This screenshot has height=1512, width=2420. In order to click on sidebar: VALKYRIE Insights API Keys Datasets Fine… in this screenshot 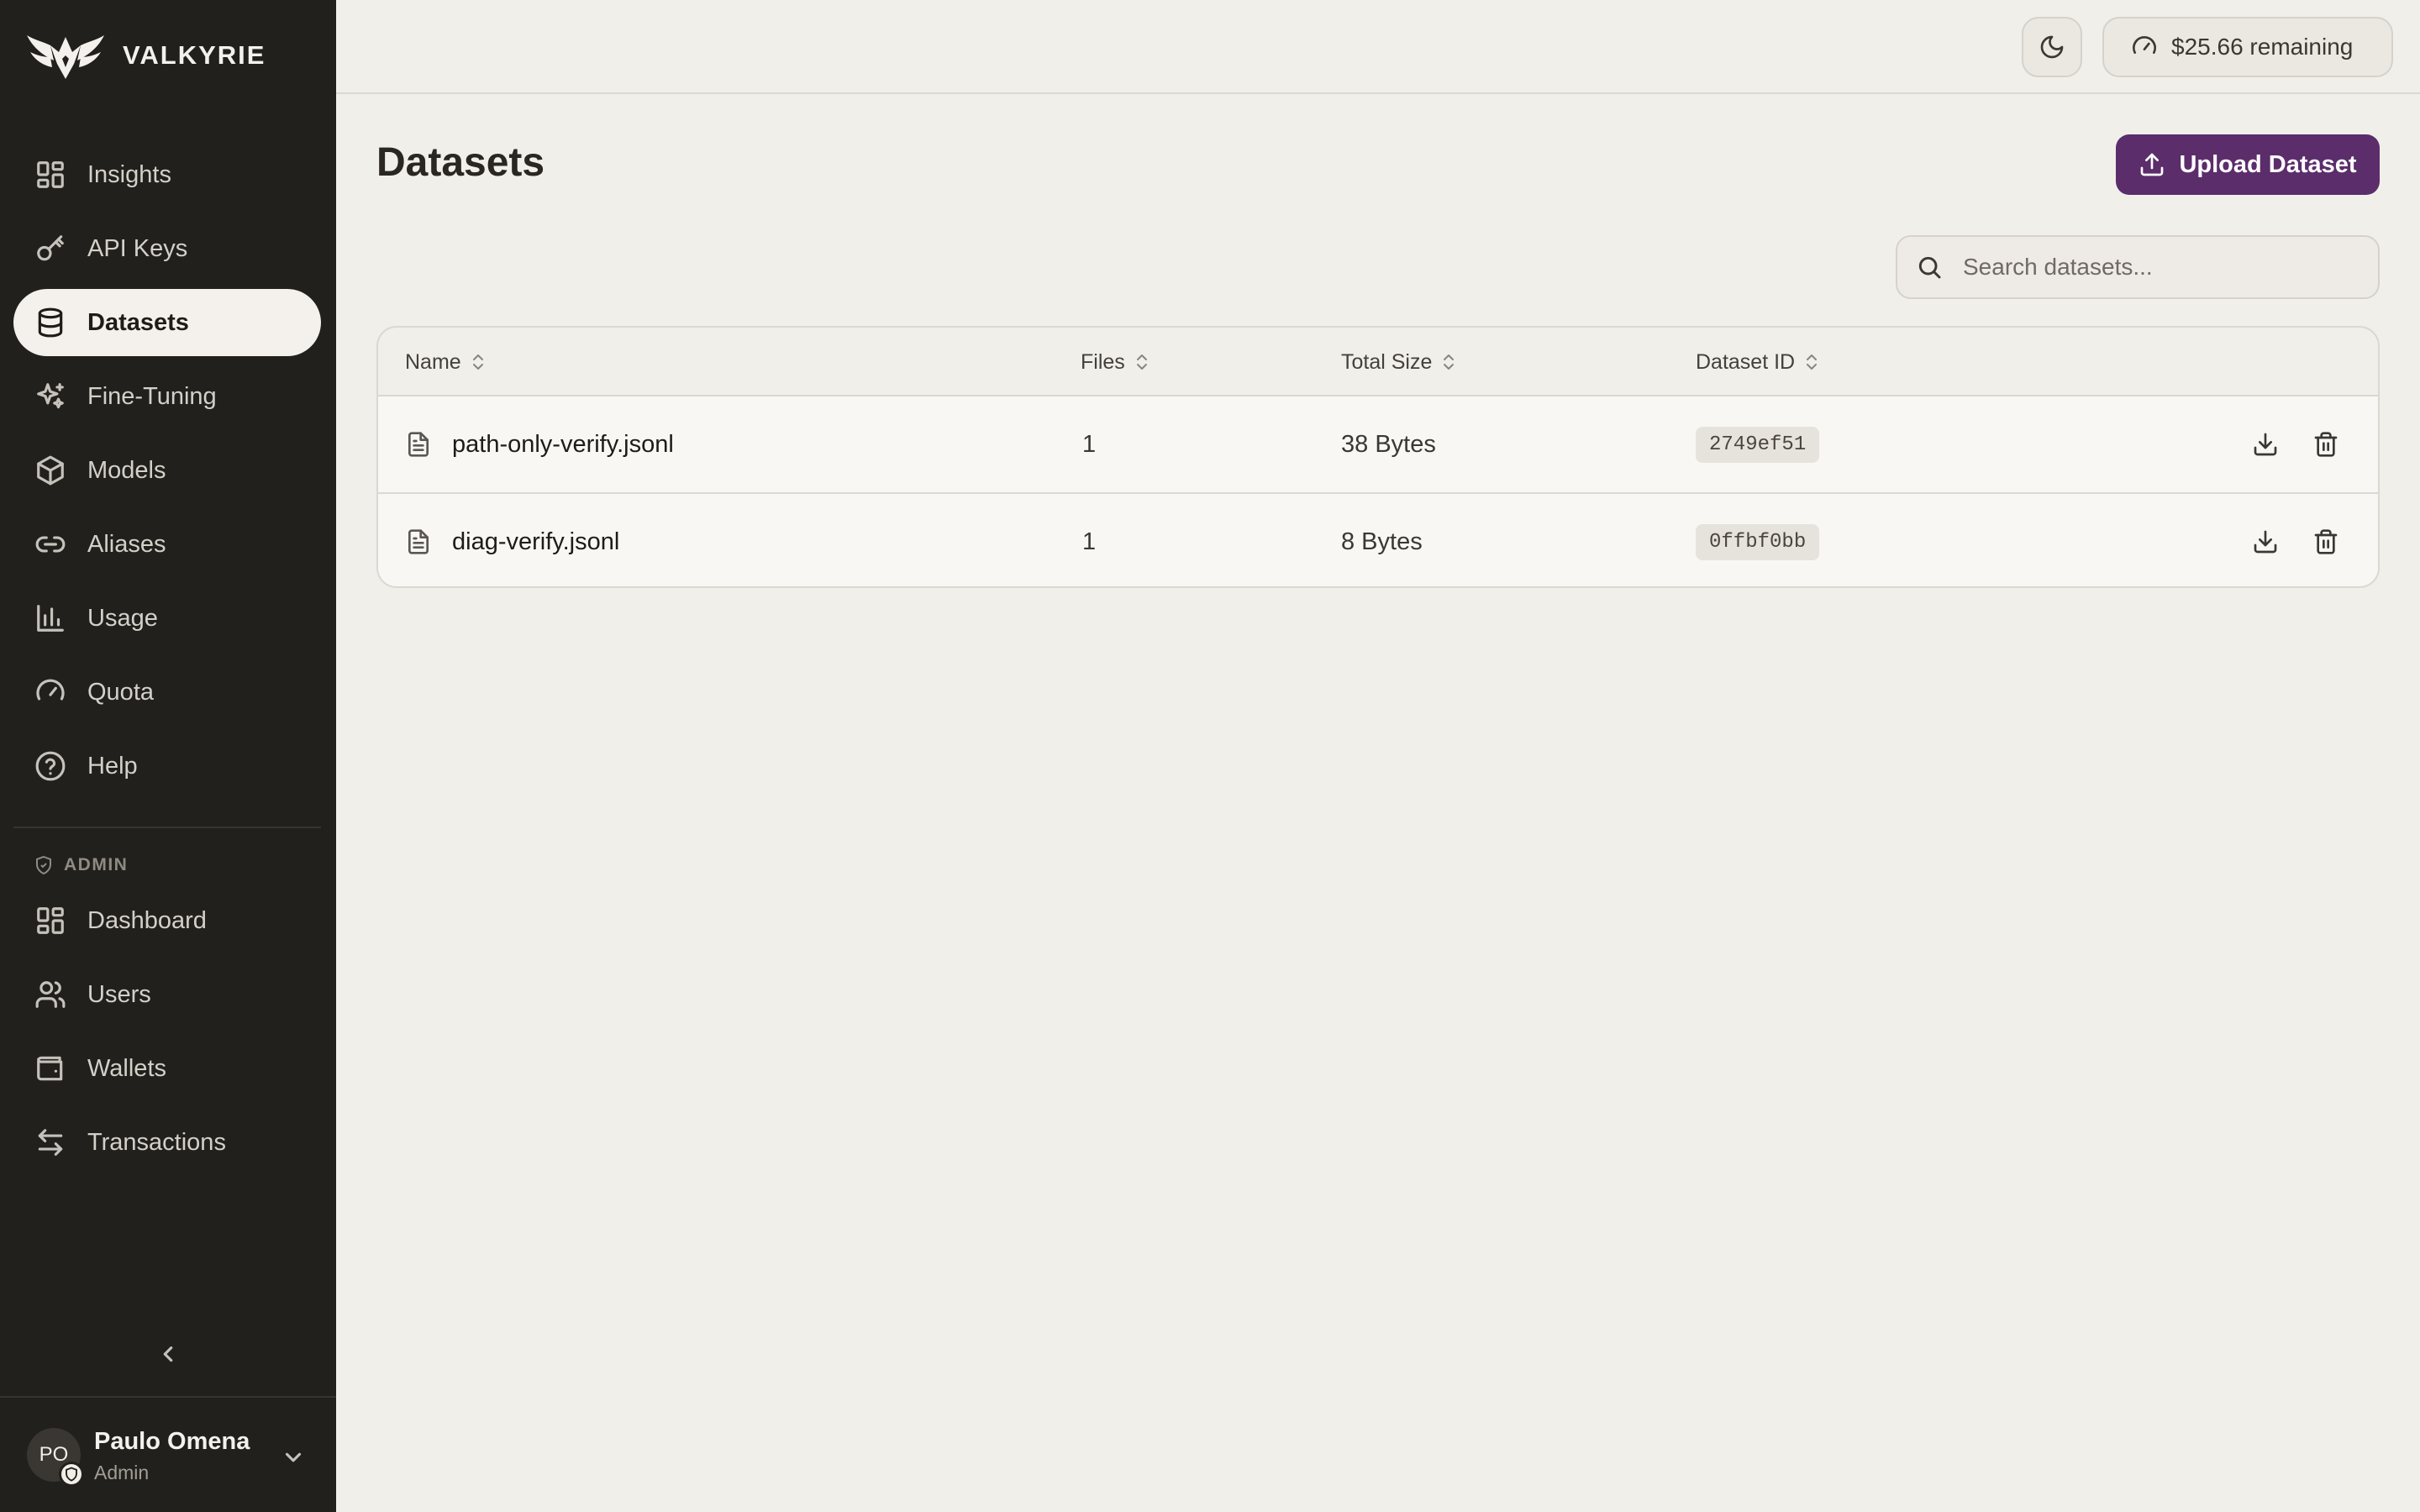, I will do `click(168, 756)`.